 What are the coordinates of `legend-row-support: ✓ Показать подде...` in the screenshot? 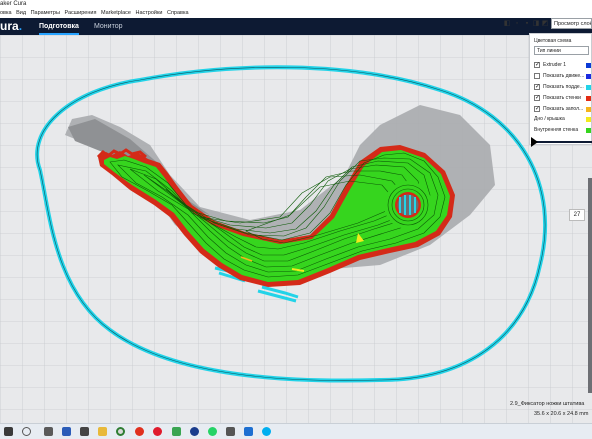 It's located at (562, 87).